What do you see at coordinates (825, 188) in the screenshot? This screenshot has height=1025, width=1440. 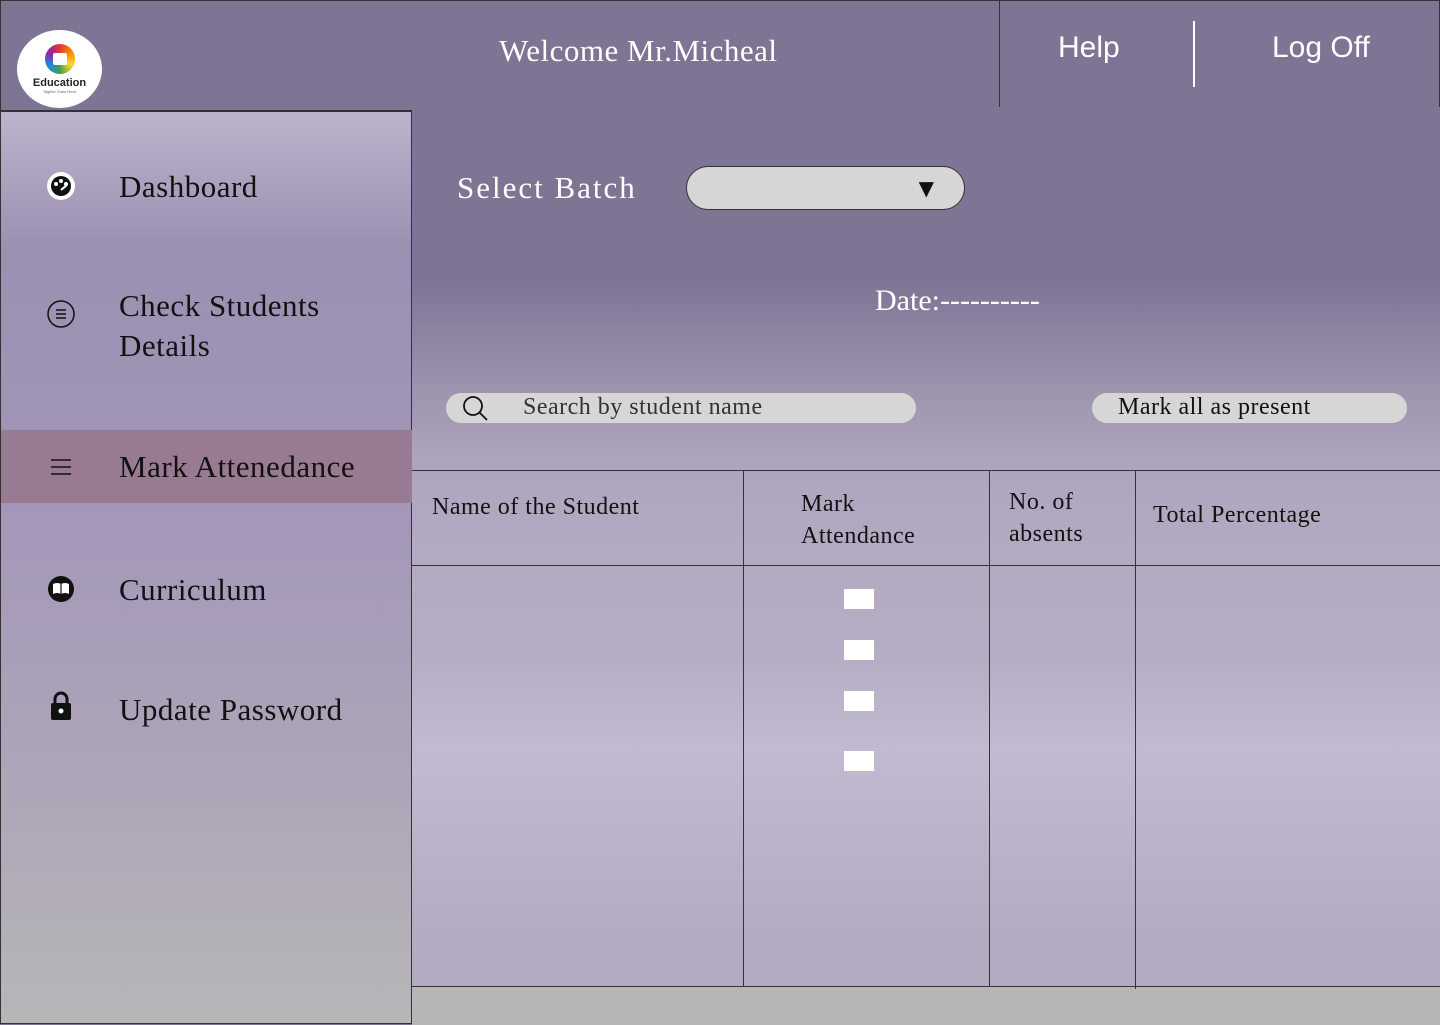 I see `batch-dropdown: ▼` at bounding box center [825, 188].